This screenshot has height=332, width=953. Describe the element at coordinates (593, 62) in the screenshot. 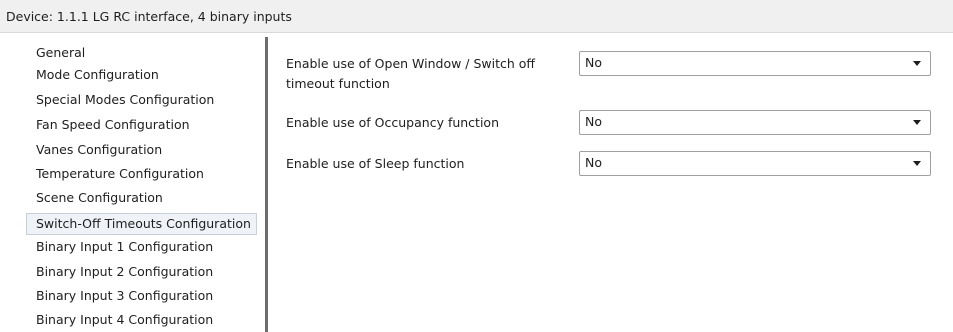

I see `open-window-timeout-value: No` at that location.